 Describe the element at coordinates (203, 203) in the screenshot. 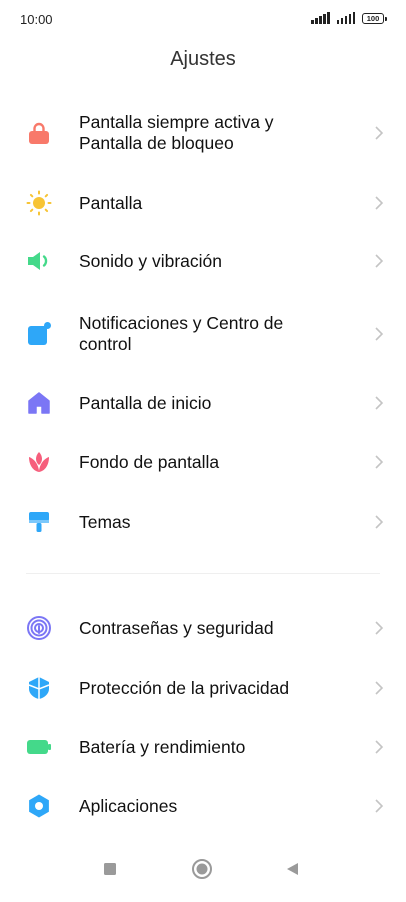

I see `settings-item-display: Pantalla` at that location.